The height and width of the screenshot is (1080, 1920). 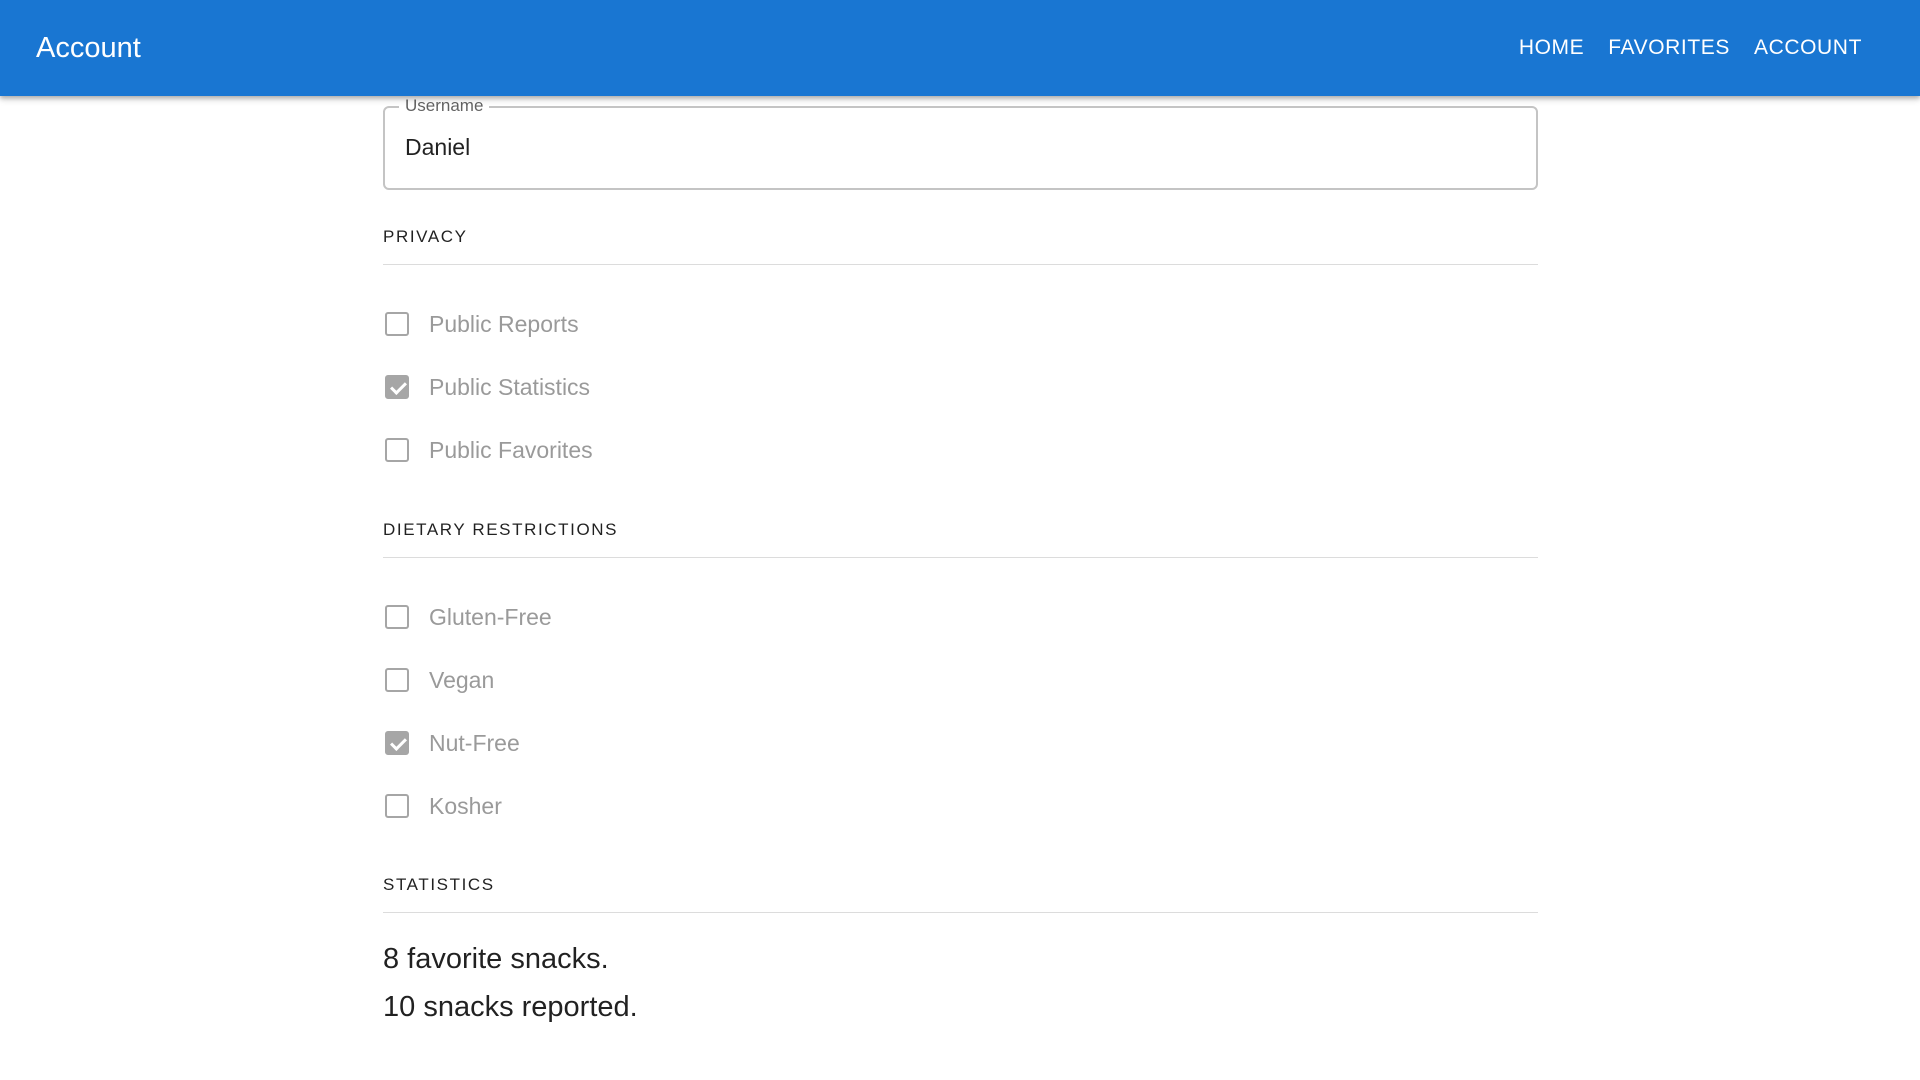 I want to click on nav-account-button: ACCOUNT, so click(x=1808, y=48).